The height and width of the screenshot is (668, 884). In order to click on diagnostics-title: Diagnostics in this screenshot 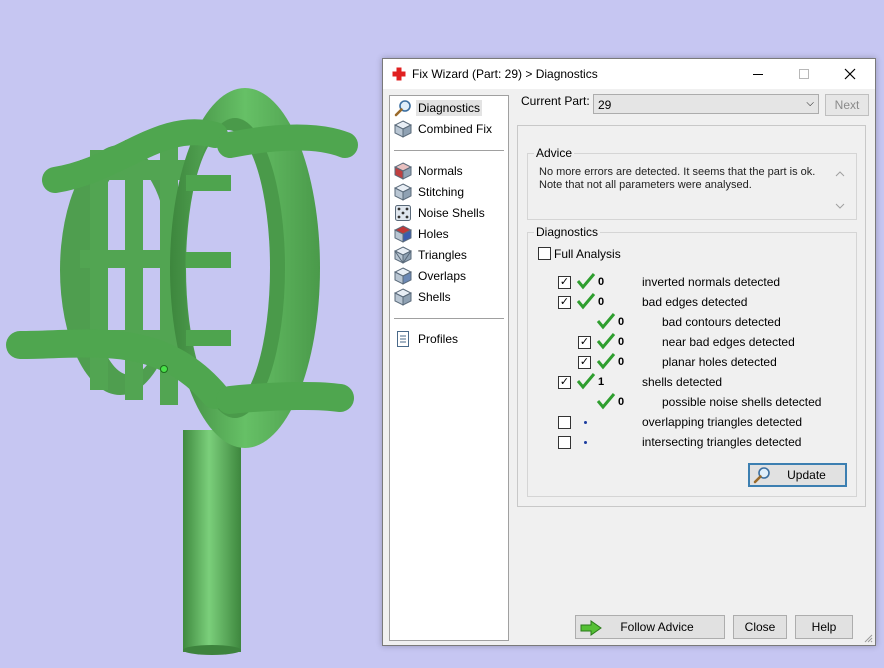, I will do `click(567, 232)`.